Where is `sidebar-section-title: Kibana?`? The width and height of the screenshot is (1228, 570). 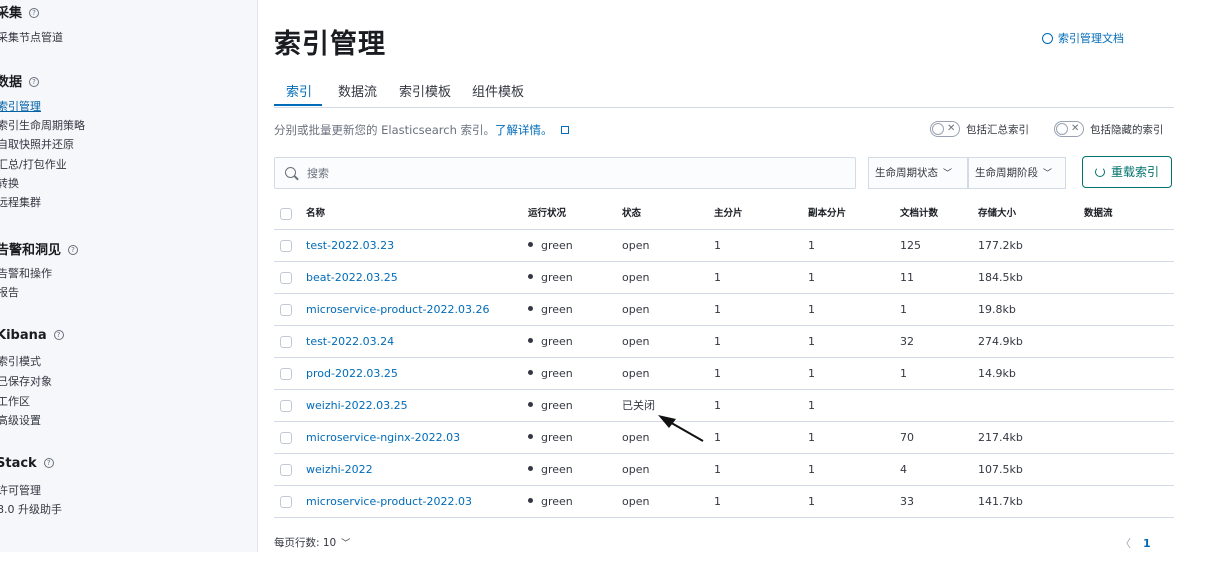 sidebar-section-title: Kibana? is located at coordinates (32, 335).